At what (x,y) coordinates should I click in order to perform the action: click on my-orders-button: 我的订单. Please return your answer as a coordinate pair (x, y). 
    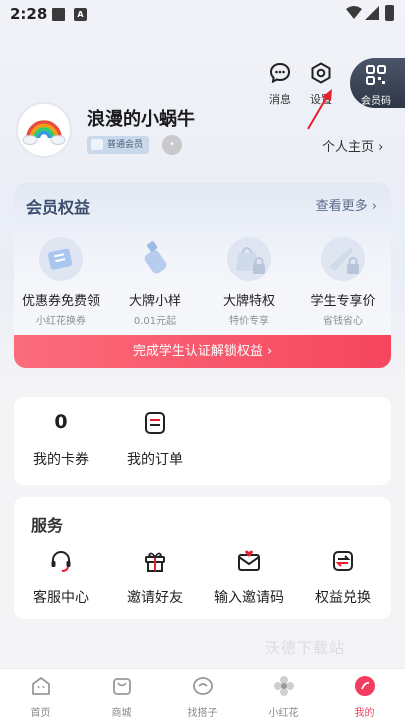
    Looking at the image, I should click on (155, 440).